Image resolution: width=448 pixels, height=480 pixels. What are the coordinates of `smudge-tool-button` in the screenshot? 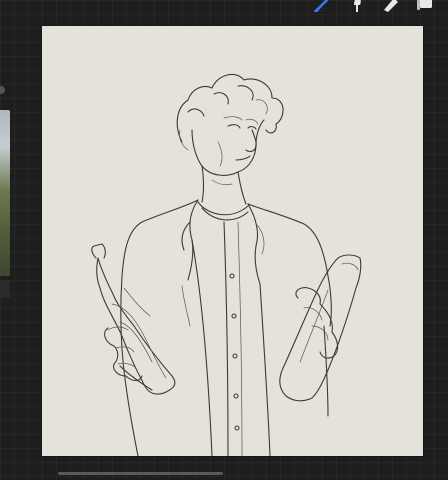 It's located at (357, 6).